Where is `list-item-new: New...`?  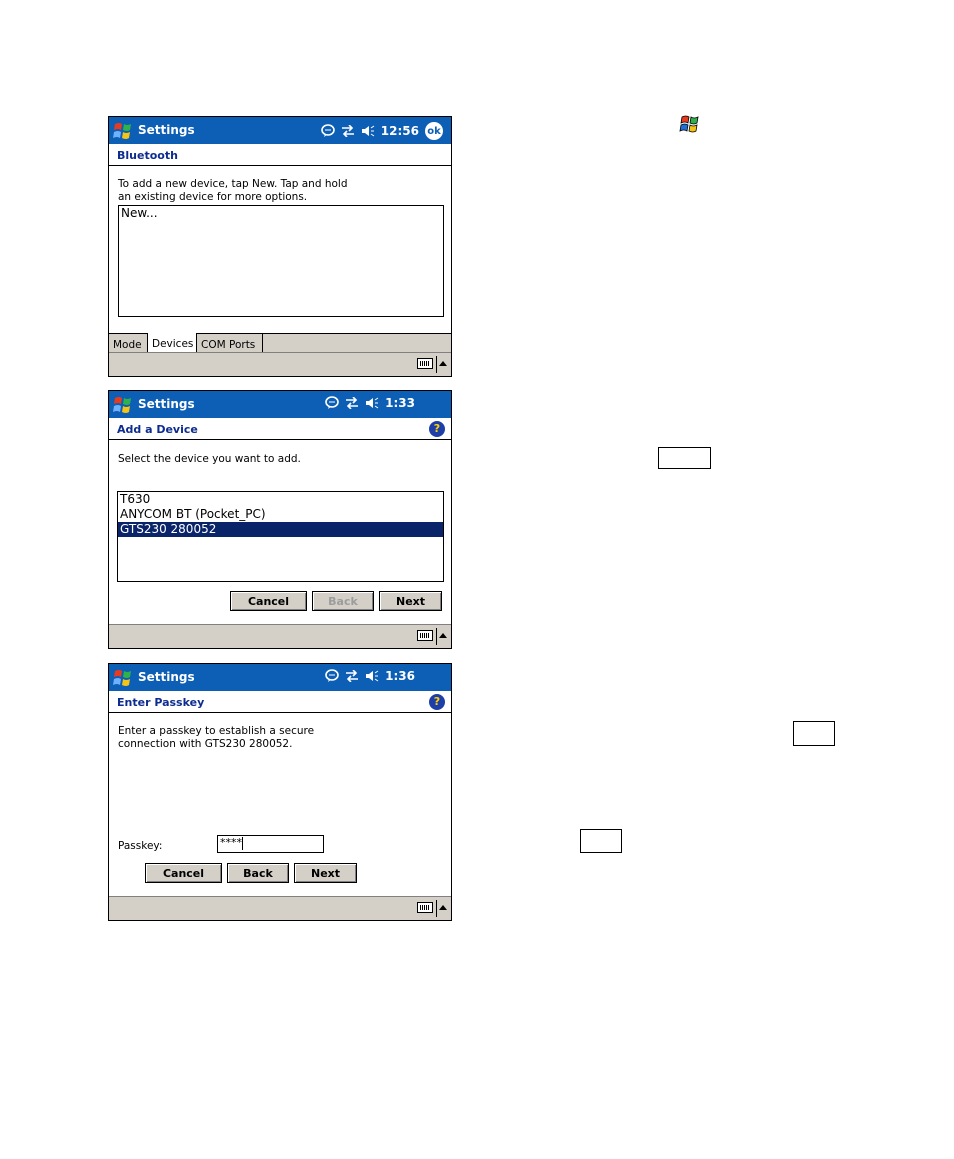
list-item-new: New... is located at coordinates (281, 213).